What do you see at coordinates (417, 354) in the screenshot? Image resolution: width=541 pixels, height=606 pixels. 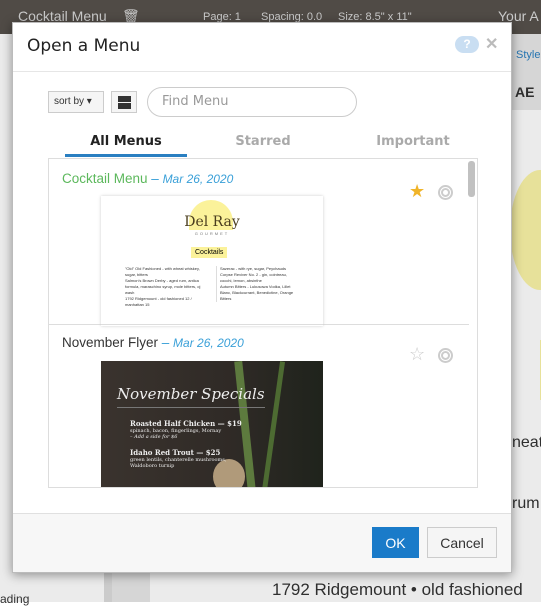 I see `star-outline-icon: ☆` at bounding box center [417, 354].